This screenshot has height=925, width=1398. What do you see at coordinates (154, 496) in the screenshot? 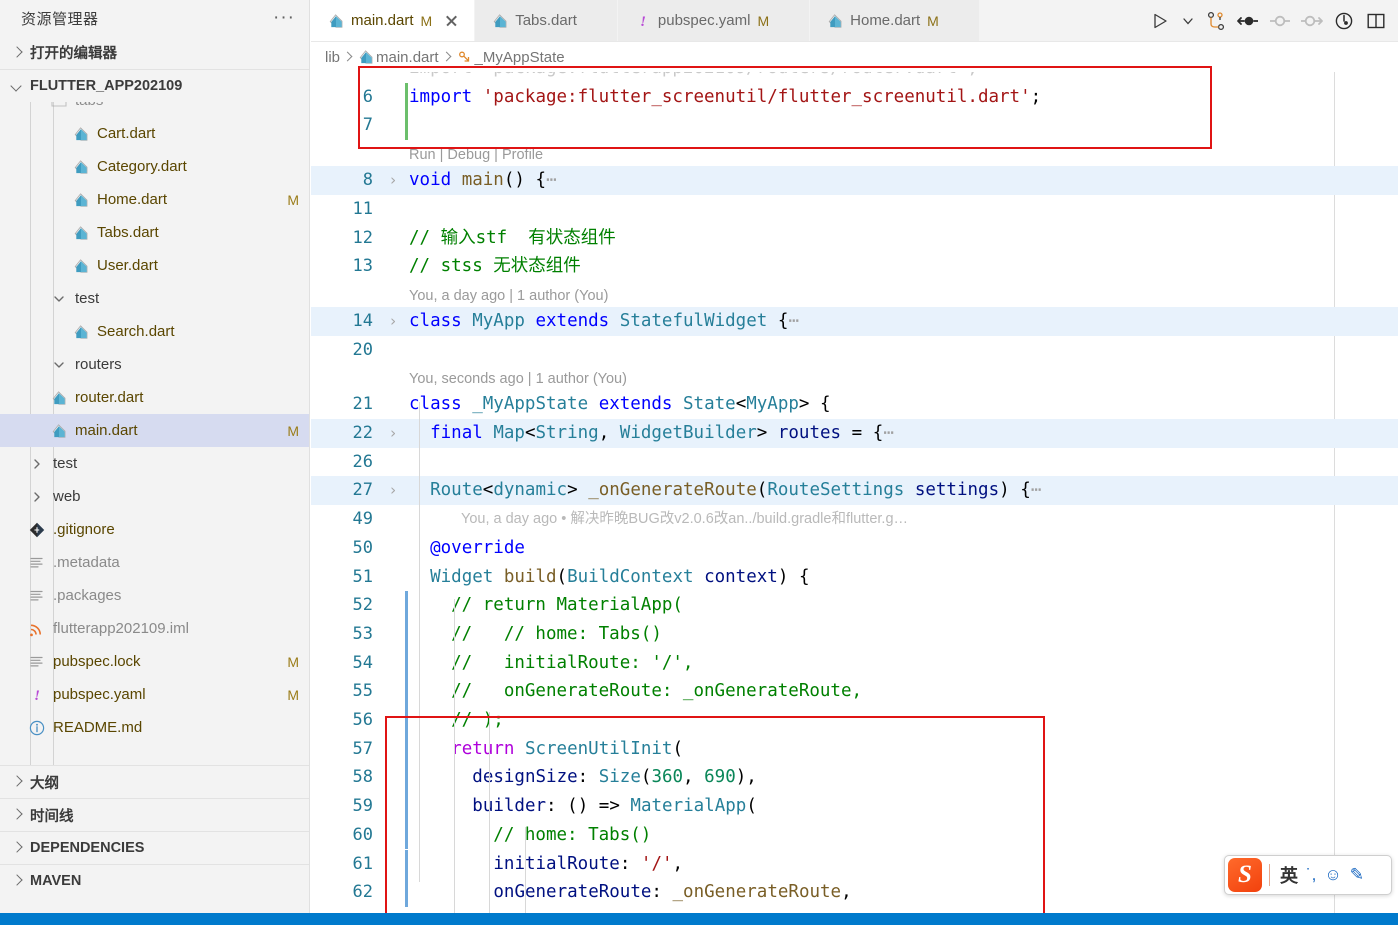
I see `tree-item-web: web` at bounding box center [154, 496].